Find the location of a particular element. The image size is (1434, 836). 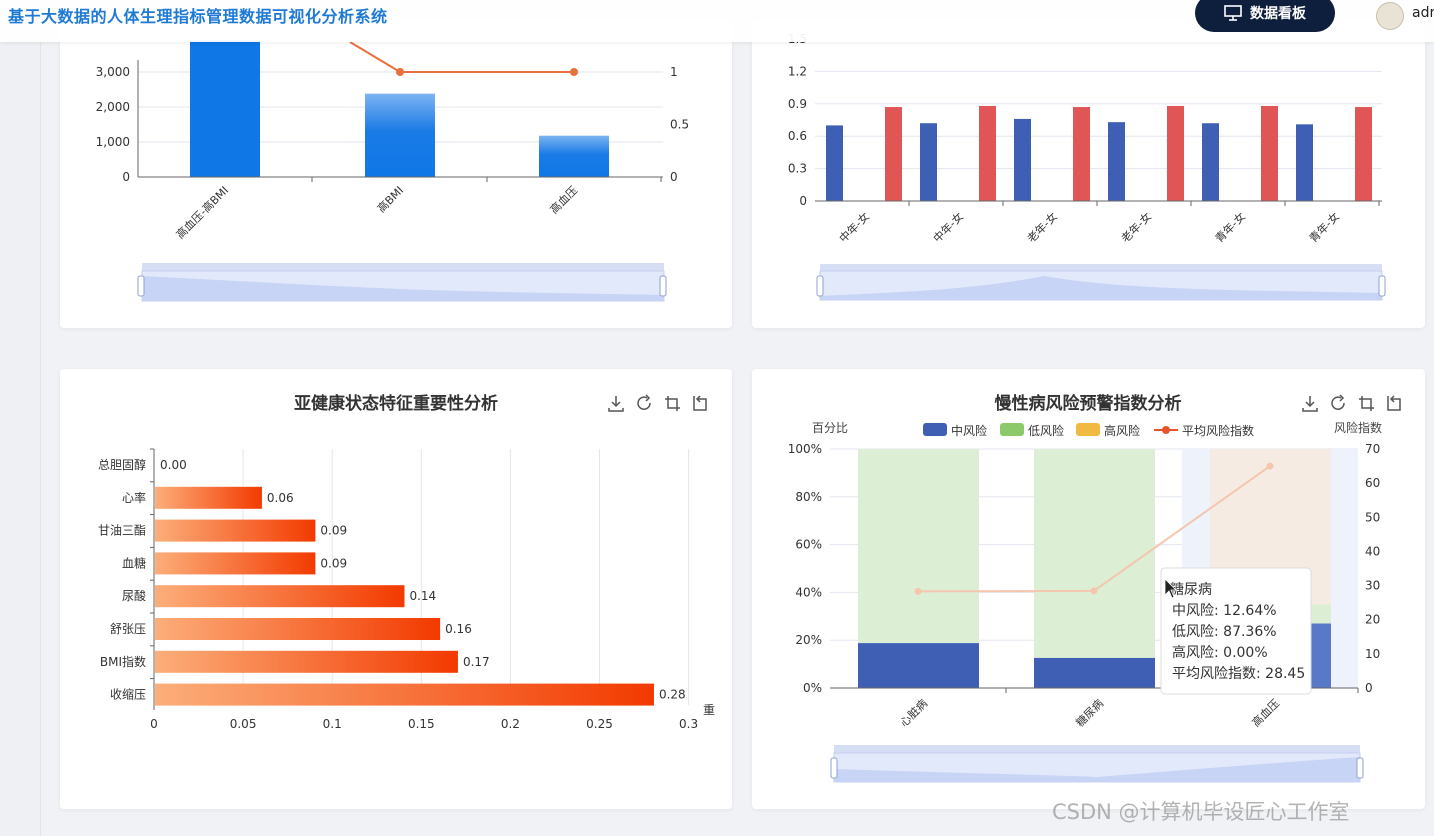

screen-icon is located at coordinates (1233, 13).